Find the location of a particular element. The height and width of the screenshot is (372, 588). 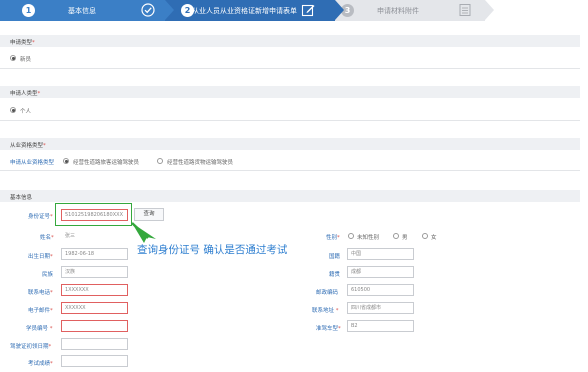

section-basic-info: 基本信息 is located at coordinates (290, 196).